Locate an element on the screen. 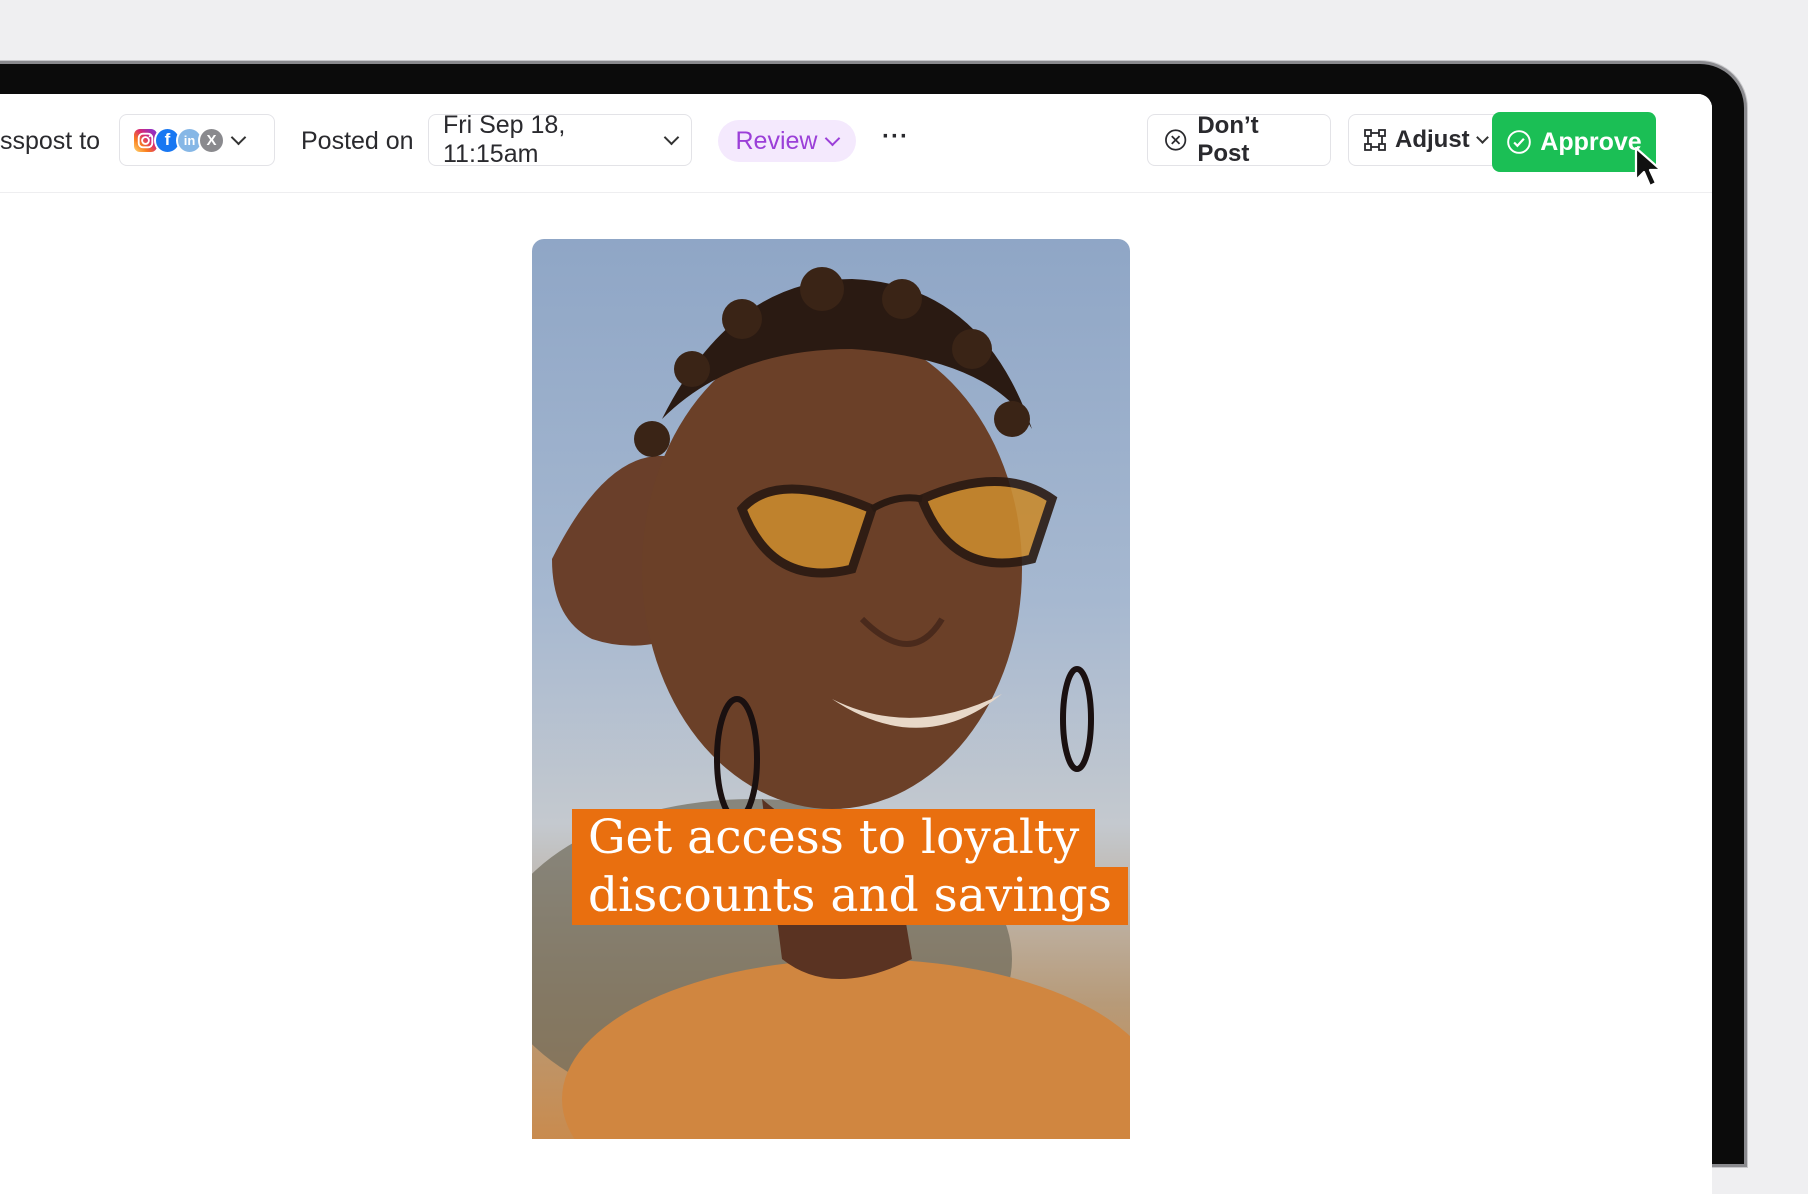  status-dropdown: Review is located at coordinates (787, 141).